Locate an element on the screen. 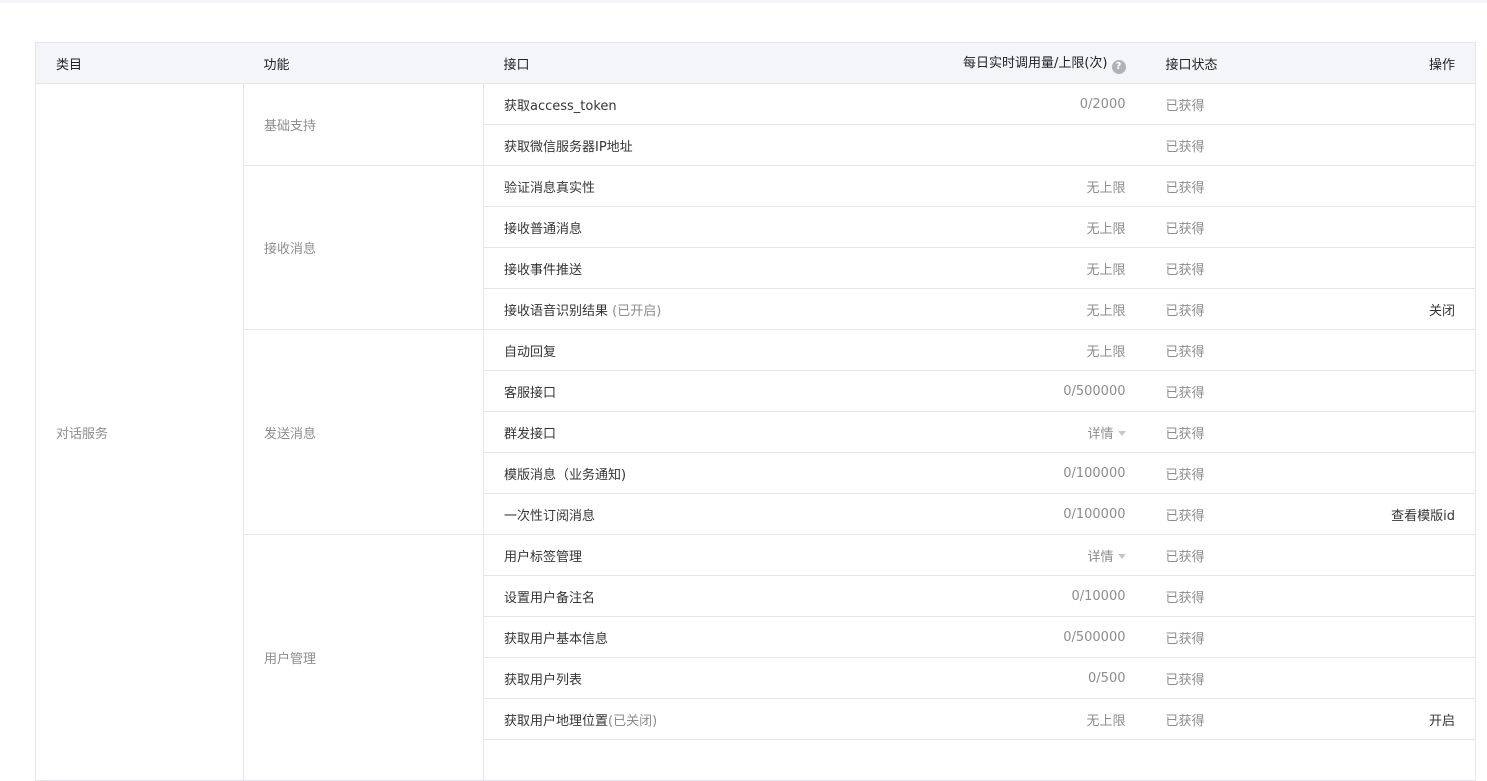 This screenshot has width=1487, height=781. header-api: 接口 is located at coordinates (711, 63).